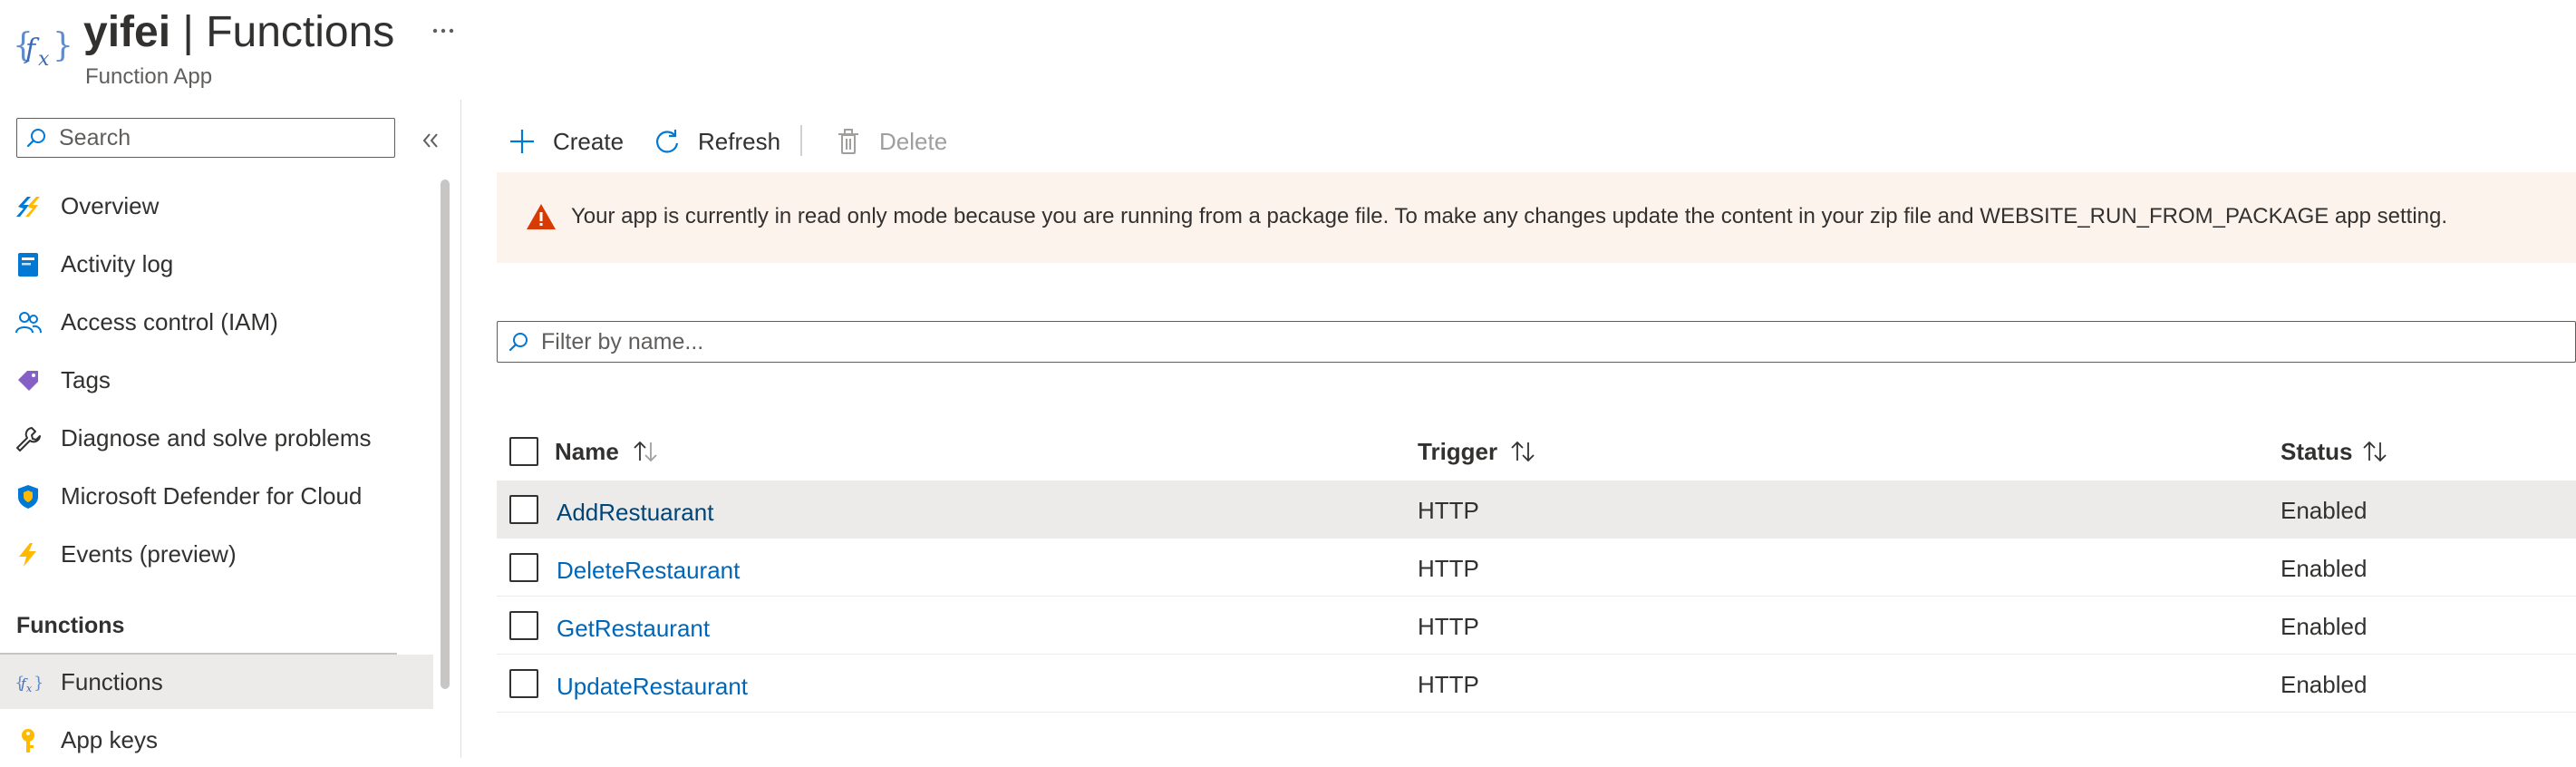 This screenshot has height=767, width=2576. What do you see at coordinates (541, 216) in the screenshot?
I see `warning-icon` at bounding box center [541, 216].